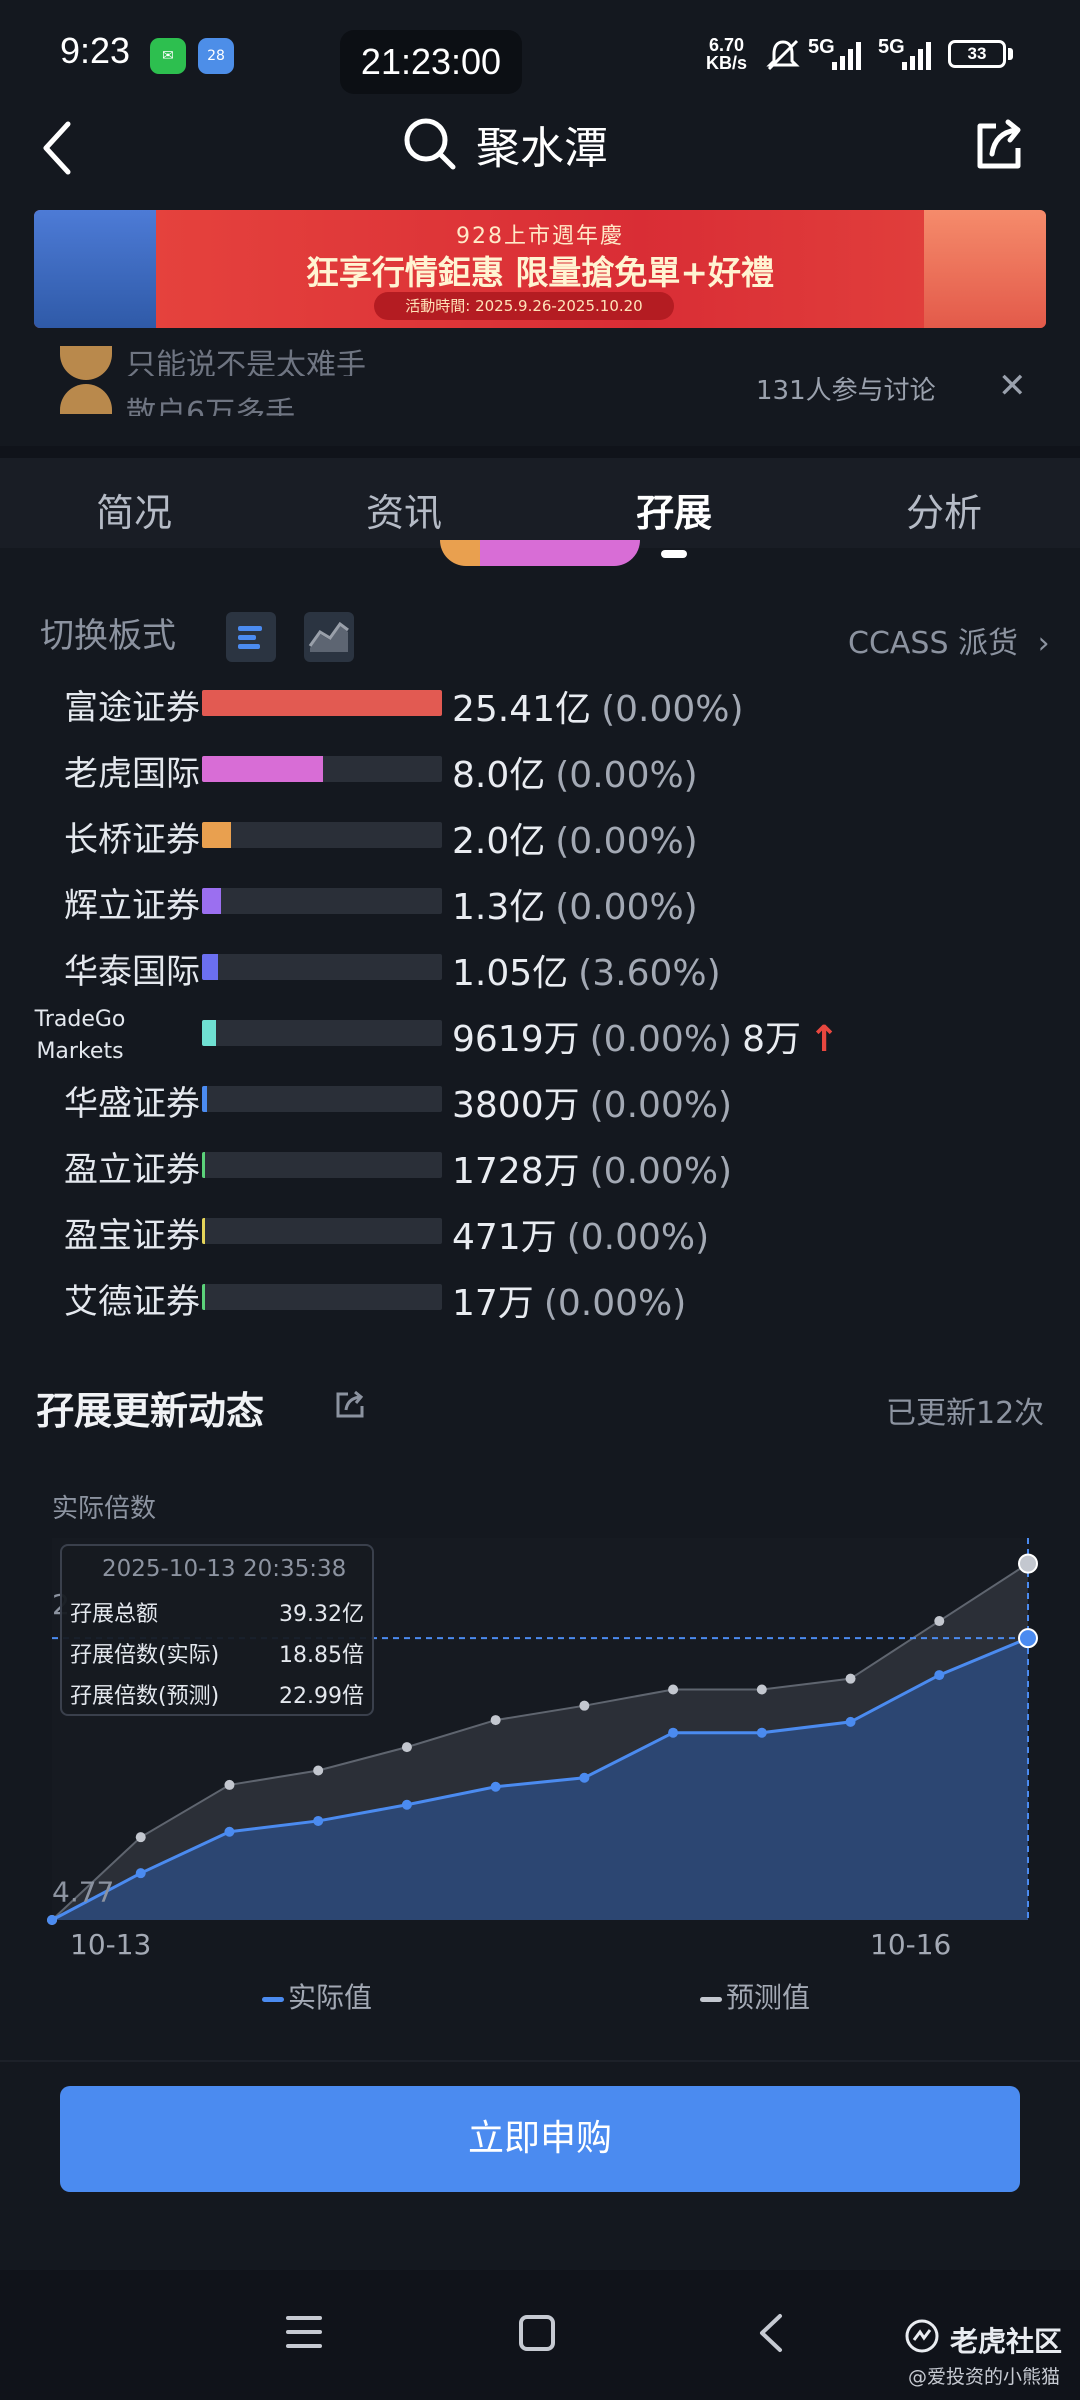  I want to click on line-chart-icon, so click(328, 636).